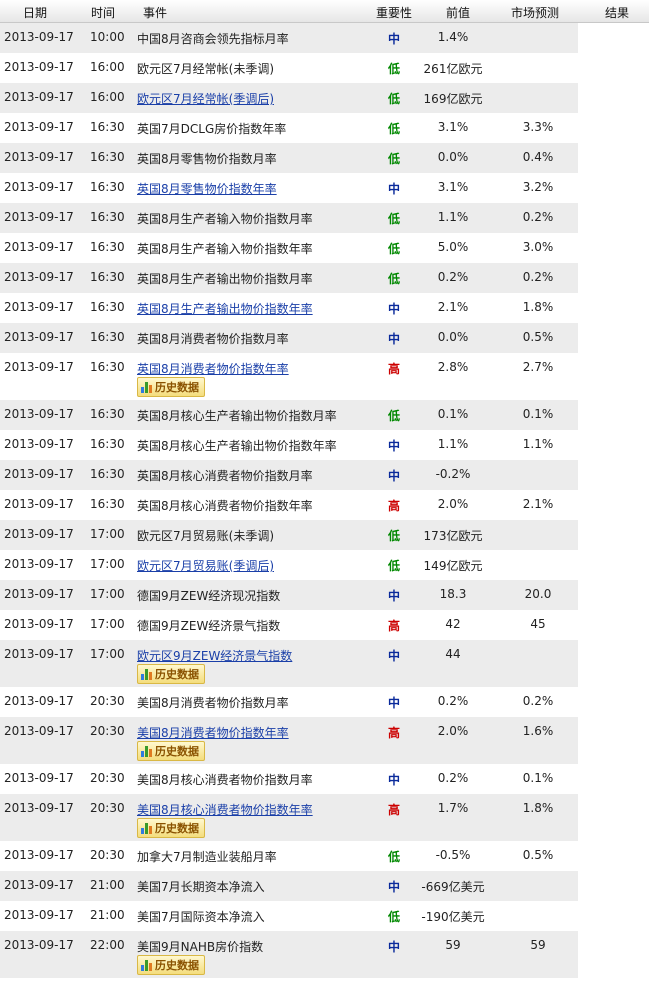  Describe the element at coordinates (205, 565) in the screenshot. I see `event-link: 欧元区7月贸易账(季调后)` at that location.